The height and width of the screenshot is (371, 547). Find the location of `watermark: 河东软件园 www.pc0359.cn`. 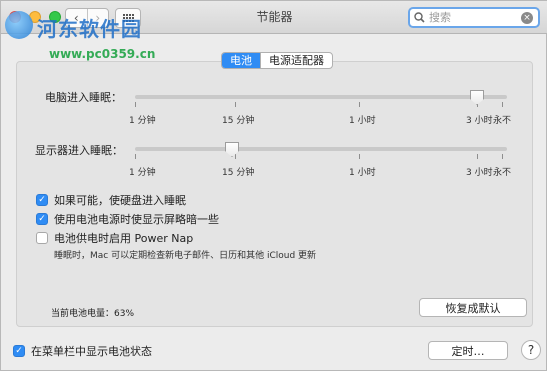

watermark: 河东软件园 www.pc0359.cn is located at coordinates (108, 35).